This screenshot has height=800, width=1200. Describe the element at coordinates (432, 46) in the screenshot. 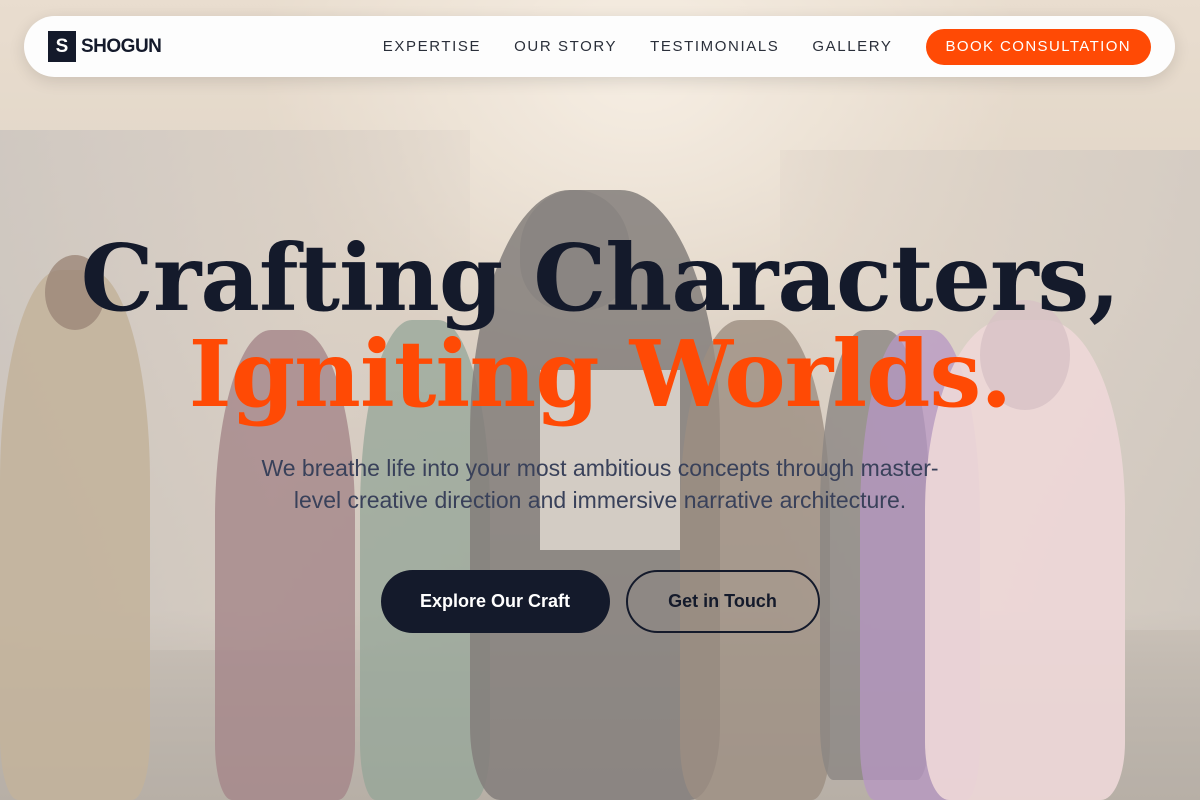

I see `nav-link-expertise: EXPERTISE` at that location.